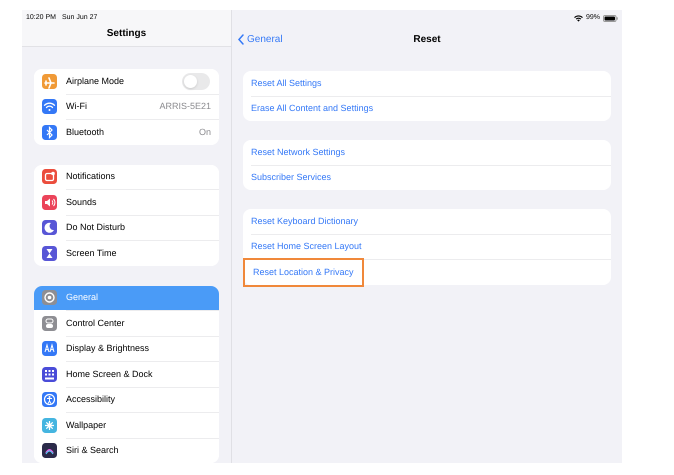 The height and width of the screenshot is (475, 674). Describe the element at coordinates (96, 323) in the screenshot. I see `item-label: Control Center` at that location.